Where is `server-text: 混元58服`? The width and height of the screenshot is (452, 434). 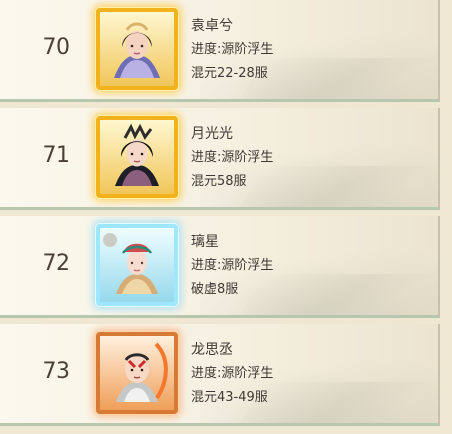 server-text: 混元58服 is located at coordinates (219, 181).